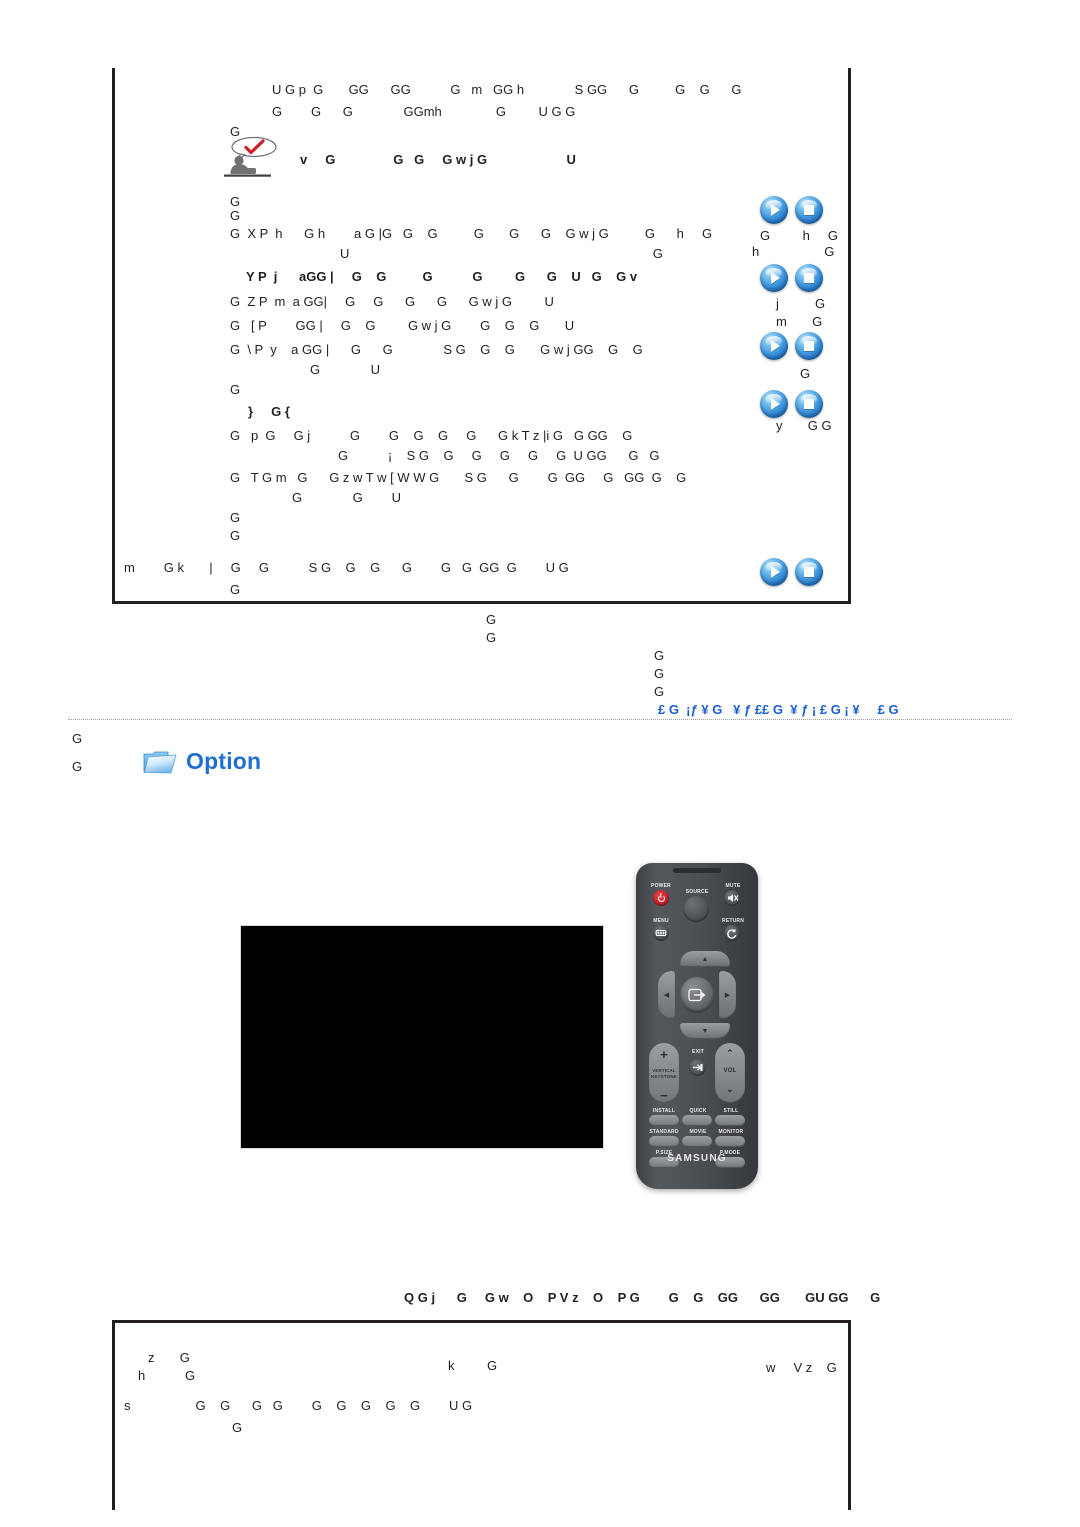 The height and width of the screenshot is (1527, 1080). I want to click on remote-mute-label: MUTE, so click(733, 886).